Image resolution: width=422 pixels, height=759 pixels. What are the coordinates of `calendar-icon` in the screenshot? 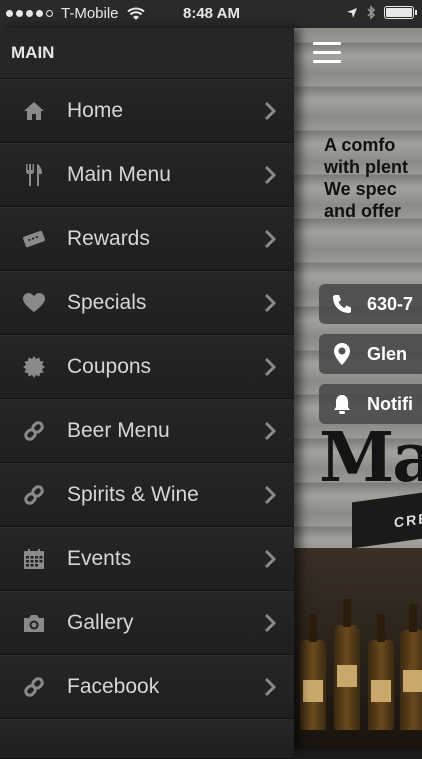 It's located at (34, 559).